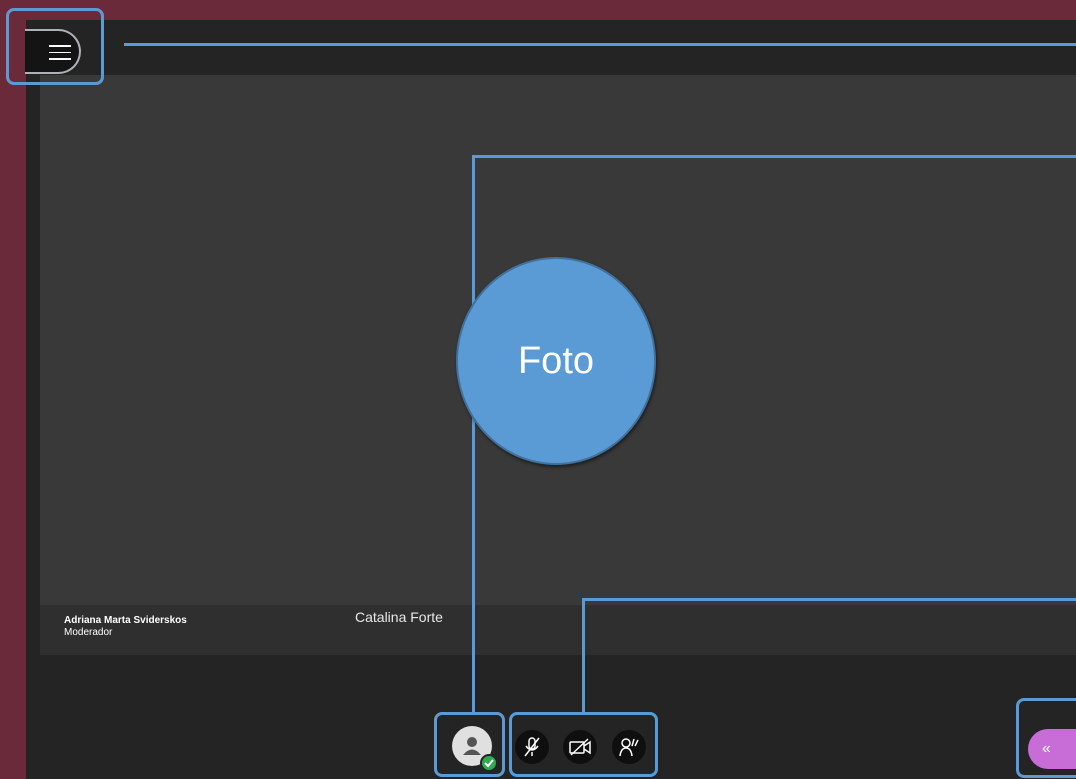  I want to click on current-user-name: Catalina Forte, so click(399, 617).